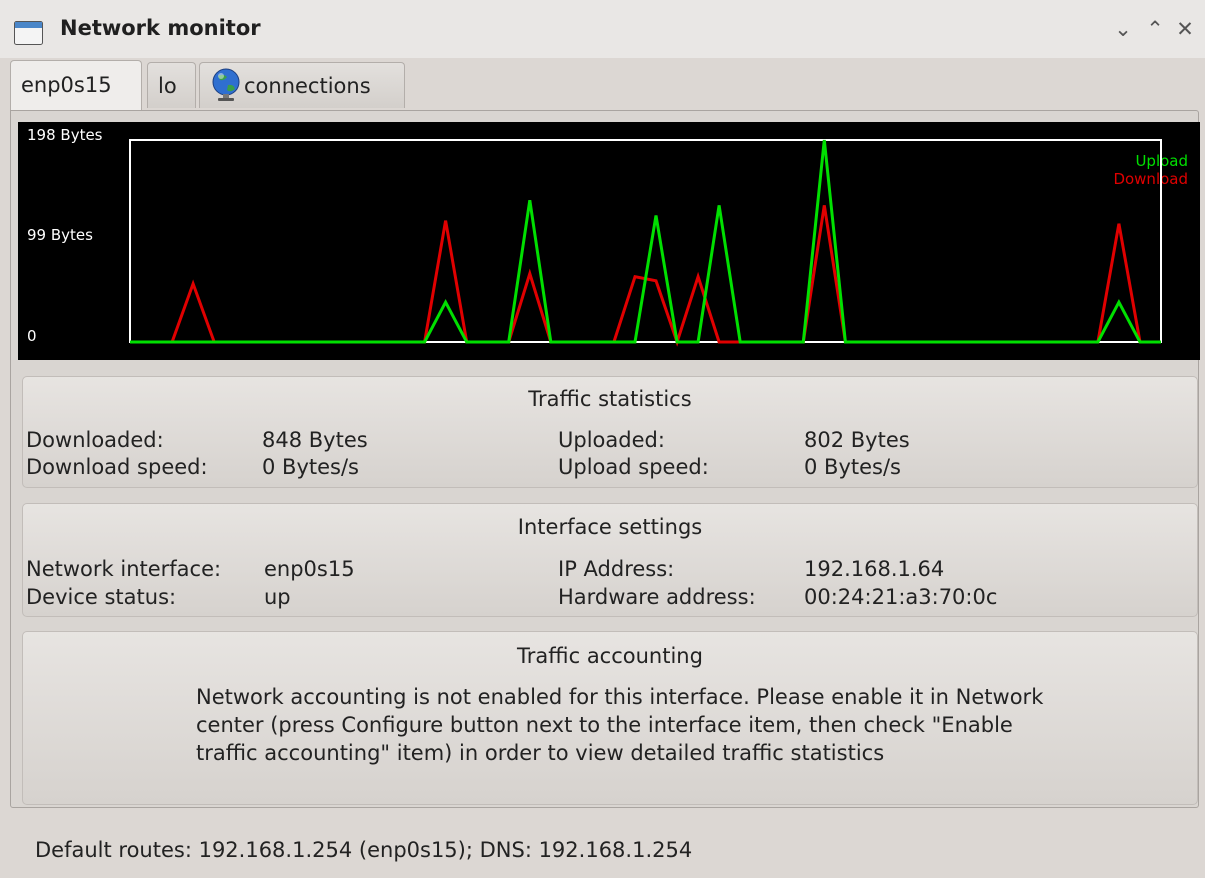 Image resolution: width=1205 pixels, height=878 pixels. Describe the element at coordinates (310, 467) in the screenshot. I see `download-speed-value: 0 Bytes/s` at that location.